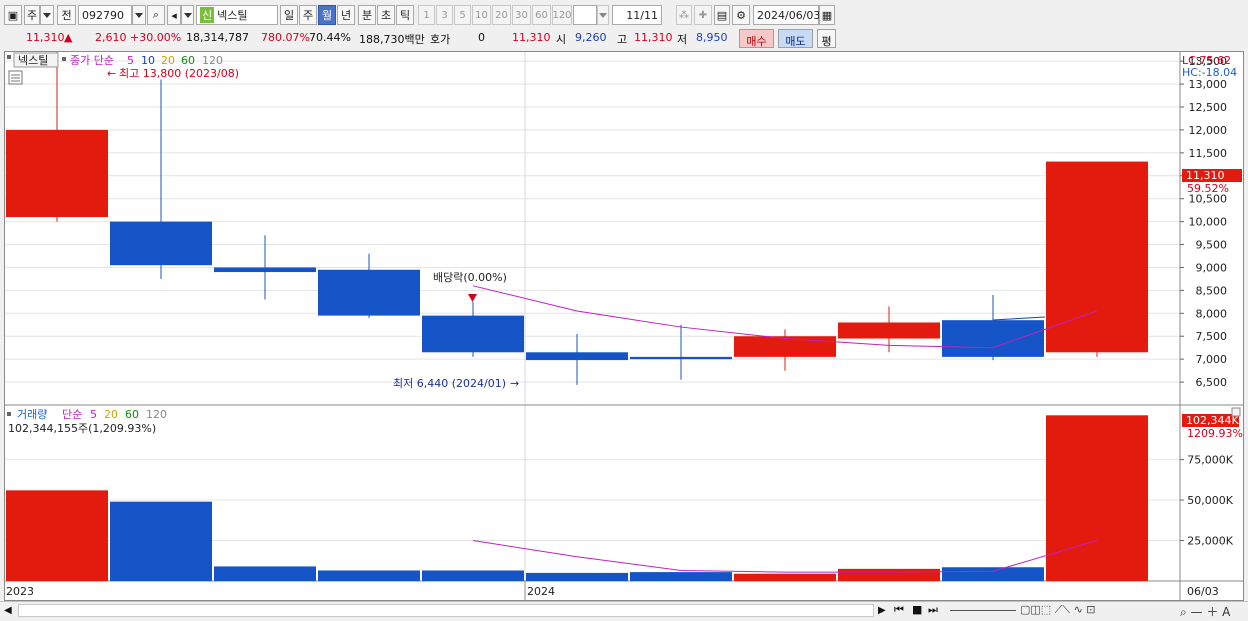 The height and width of the screenshot is (621, 1248). I want to click on period-year: 년, so click(346, 15).